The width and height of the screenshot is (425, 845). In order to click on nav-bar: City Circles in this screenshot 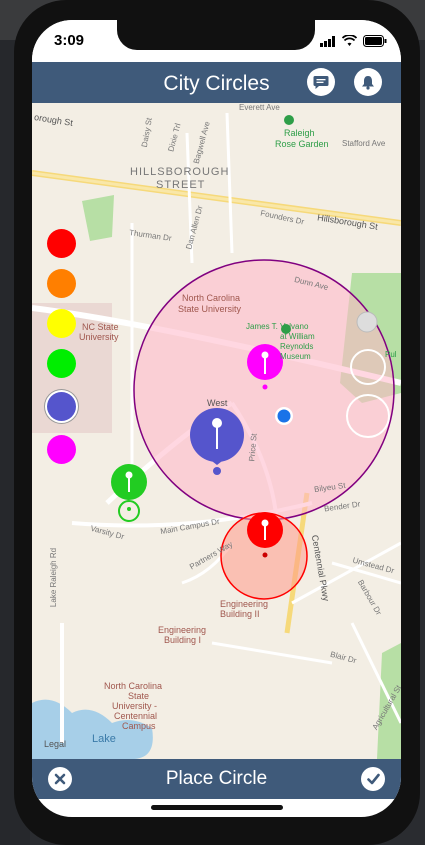, I will do `click(216, 82)`.